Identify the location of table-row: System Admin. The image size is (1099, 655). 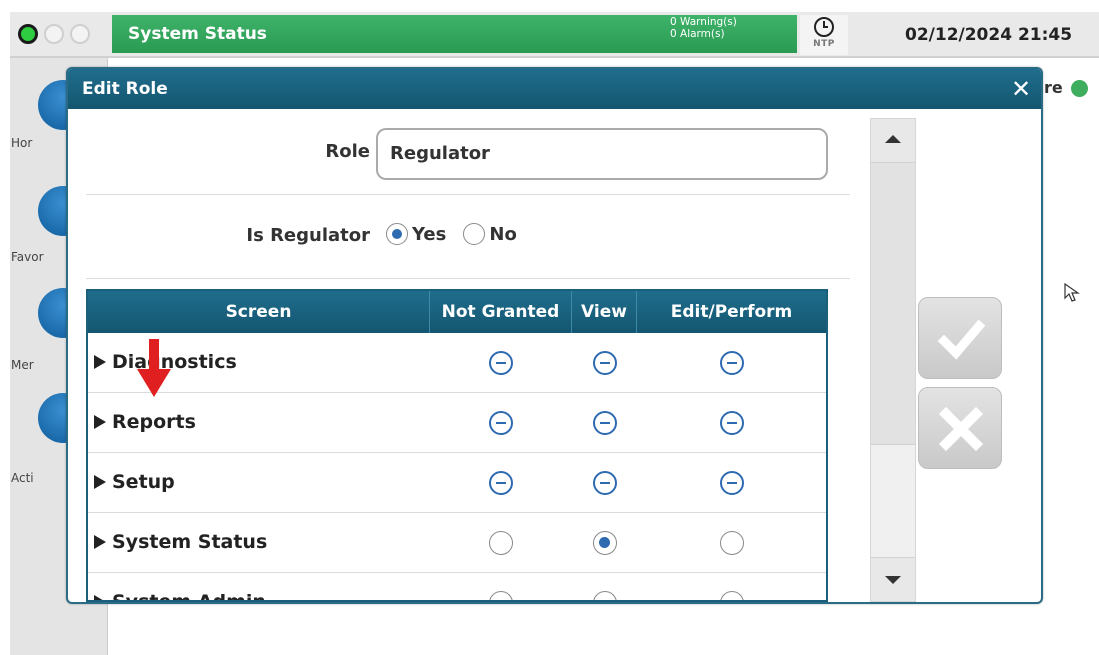
(457, 587).